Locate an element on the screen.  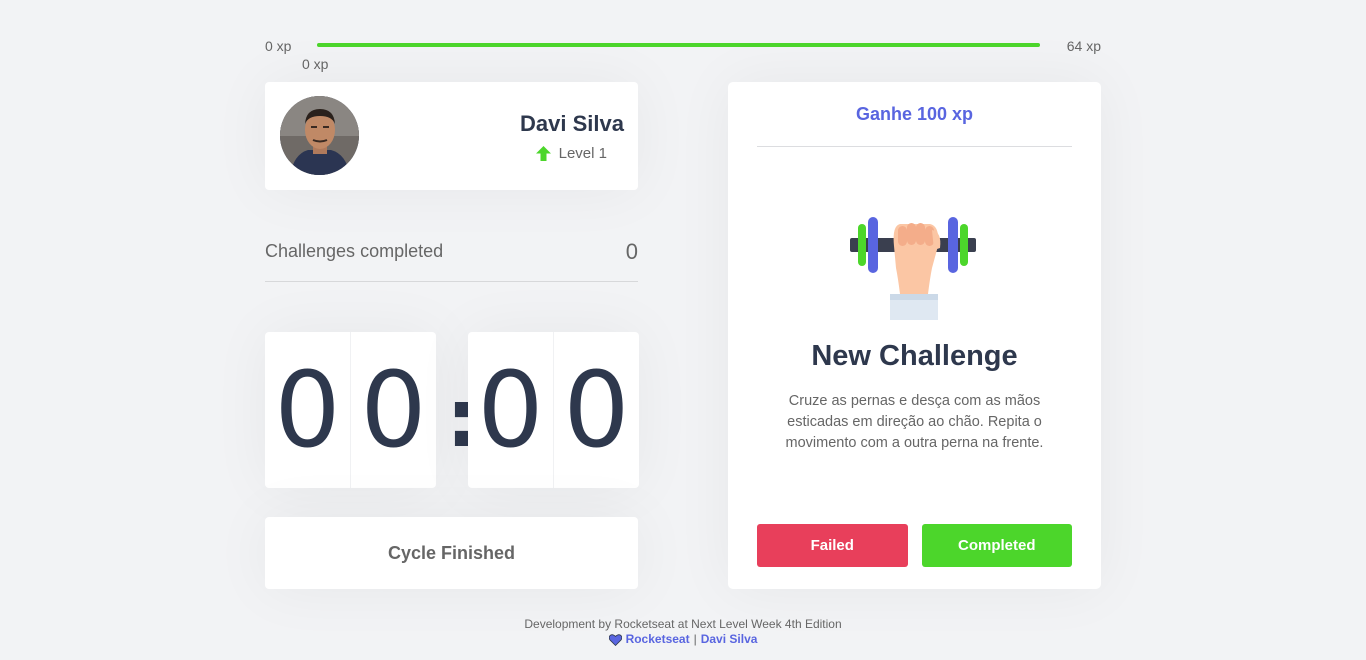
xp-current-label: 0 xp is located at coordinates (315, 64).